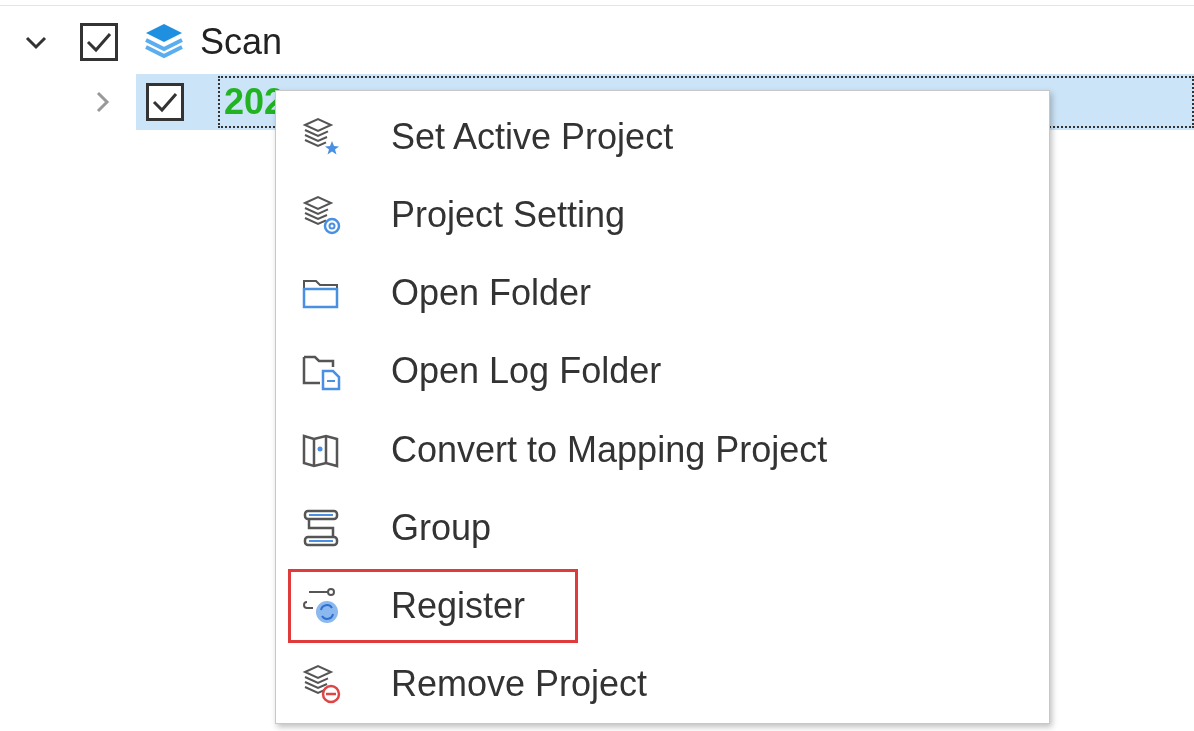 This screenshot has height=731, width=1194. I want to click on menu-item: Group, so click(441, 527).